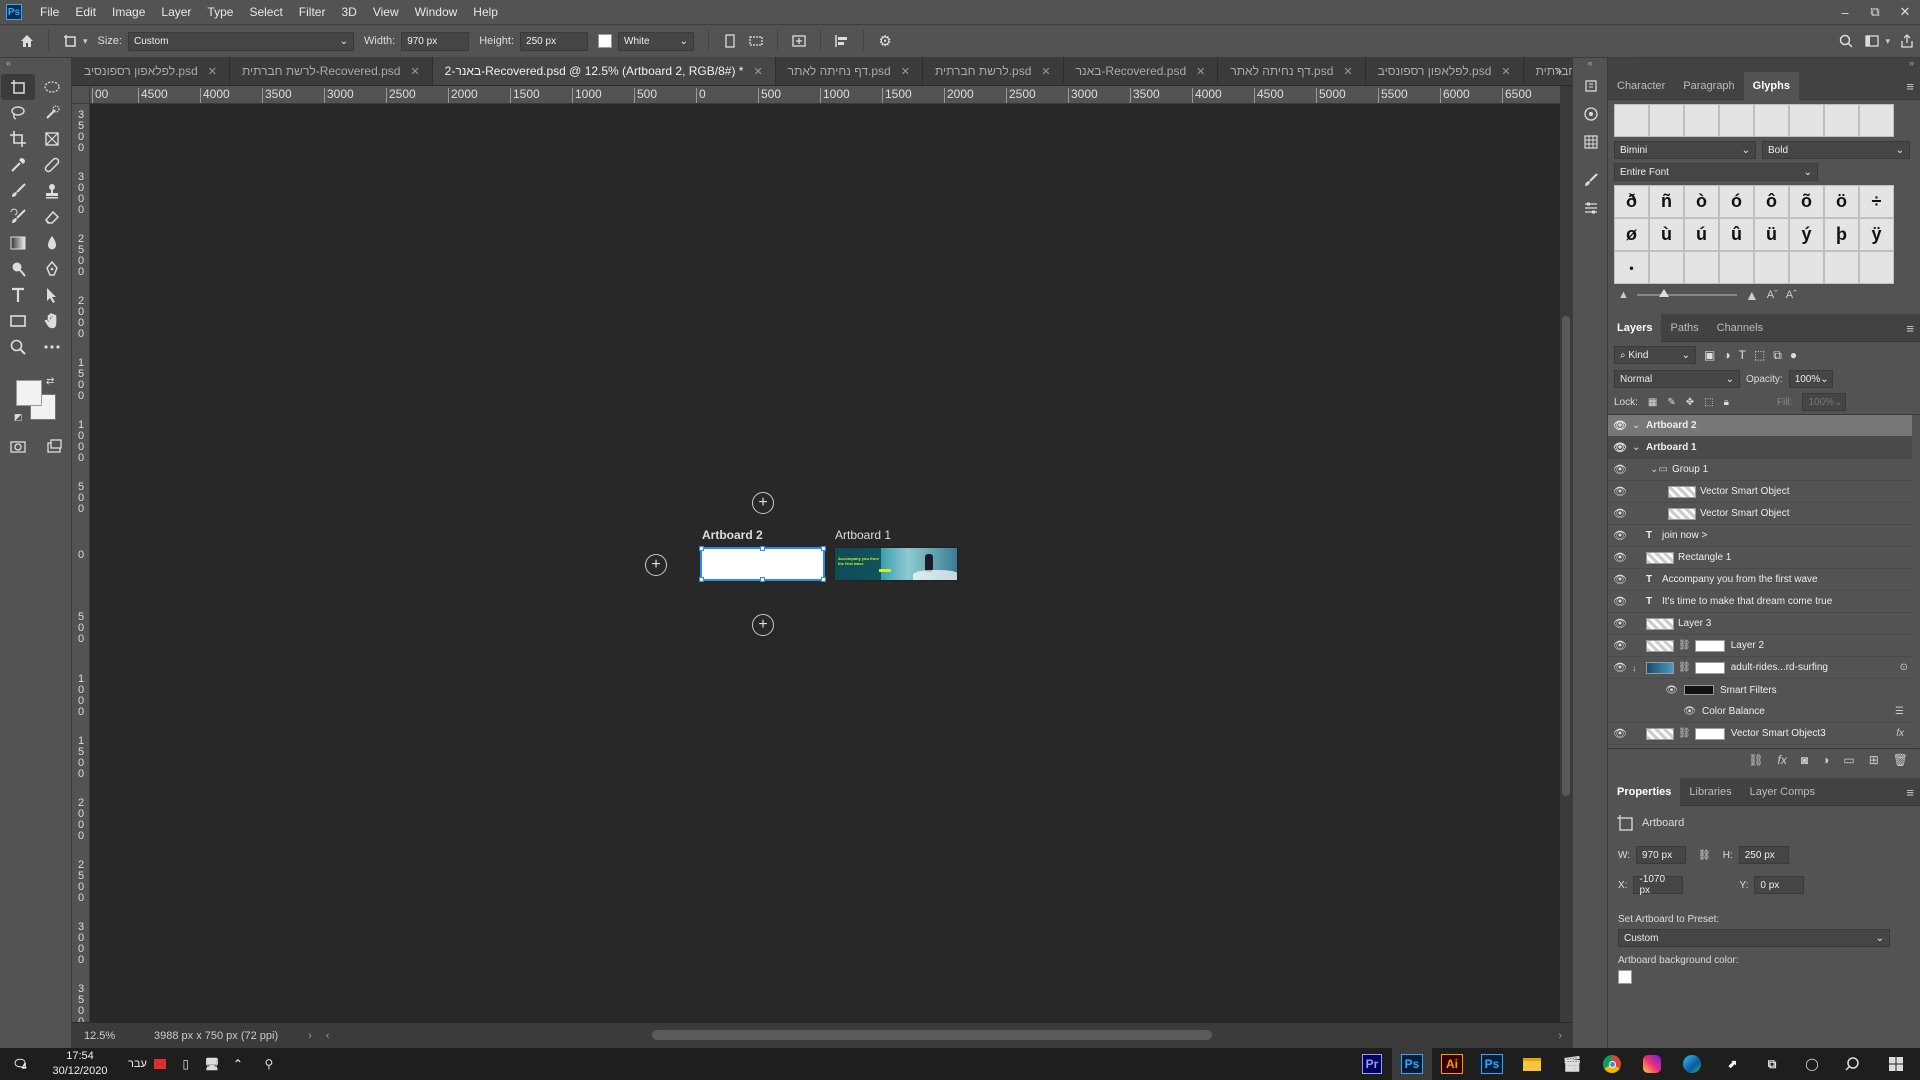 The width and height of the screenshot is (1920, 1080). I want to click on y-input: 0 px, so click(1779, 885).